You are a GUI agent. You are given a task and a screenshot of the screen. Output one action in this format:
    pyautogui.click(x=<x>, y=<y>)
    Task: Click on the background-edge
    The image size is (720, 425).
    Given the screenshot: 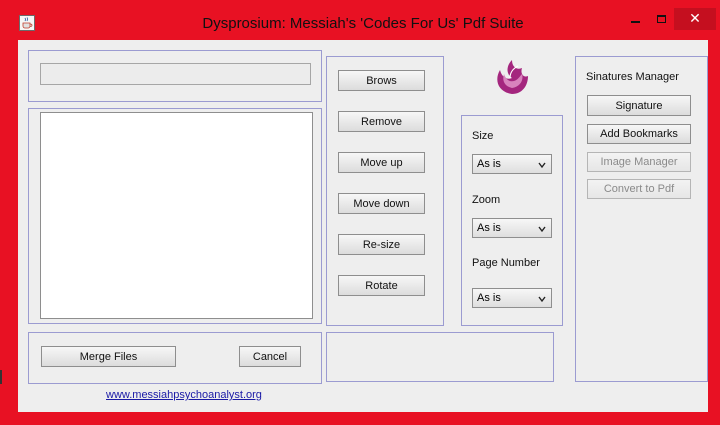 What is the action you would take?
    pyautogui.click(x=1, y=377)
    